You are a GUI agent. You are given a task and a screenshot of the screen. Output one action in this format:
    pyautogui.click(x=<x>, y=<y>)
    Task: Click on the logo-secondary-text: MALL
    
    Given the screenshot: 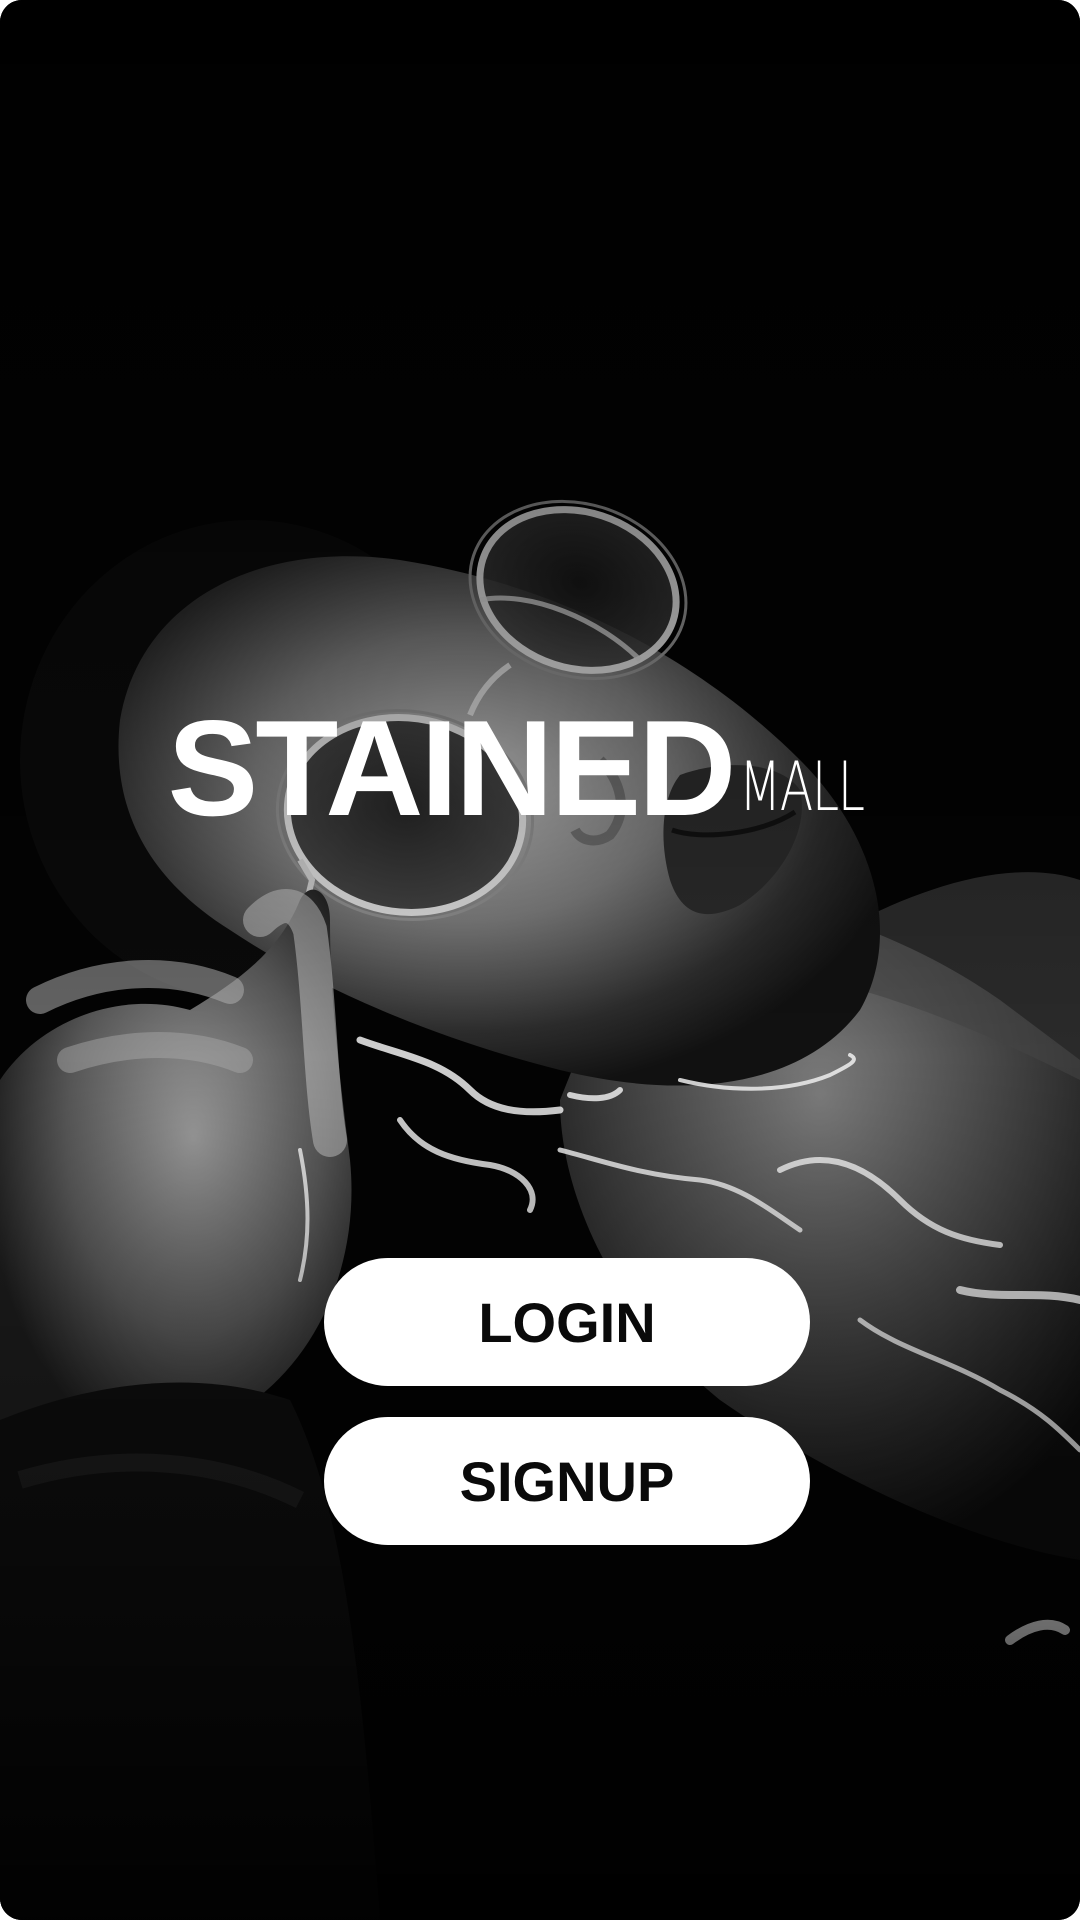 What is the action you would take?
    pyautogui.click(x=802, y=787)
    